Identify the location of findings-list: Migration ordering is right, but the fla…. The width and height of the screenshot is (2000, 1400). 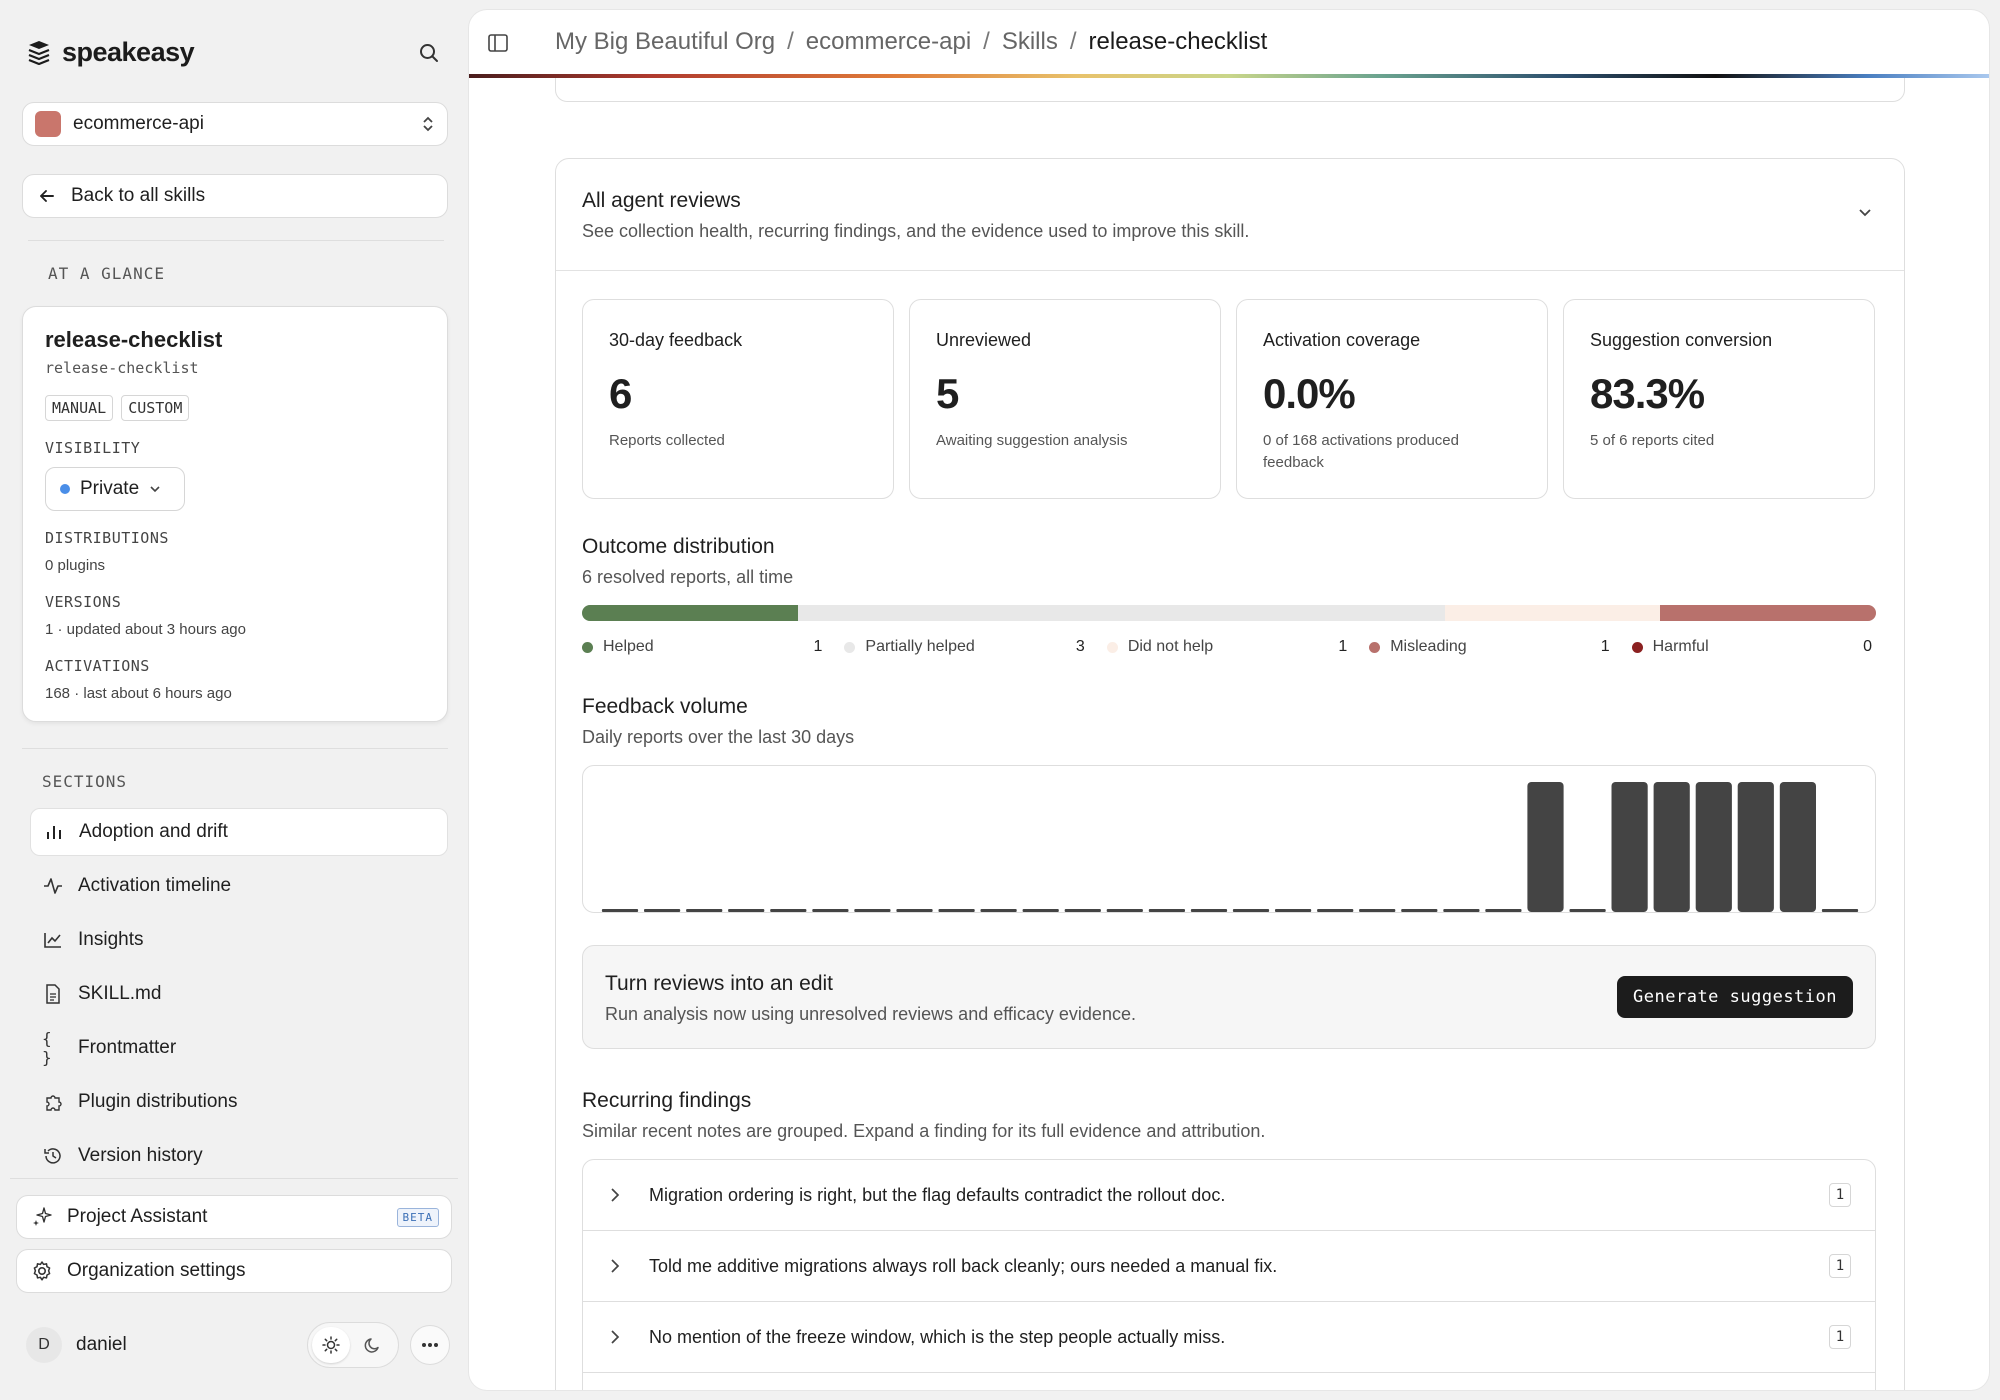
(1229, 1274).